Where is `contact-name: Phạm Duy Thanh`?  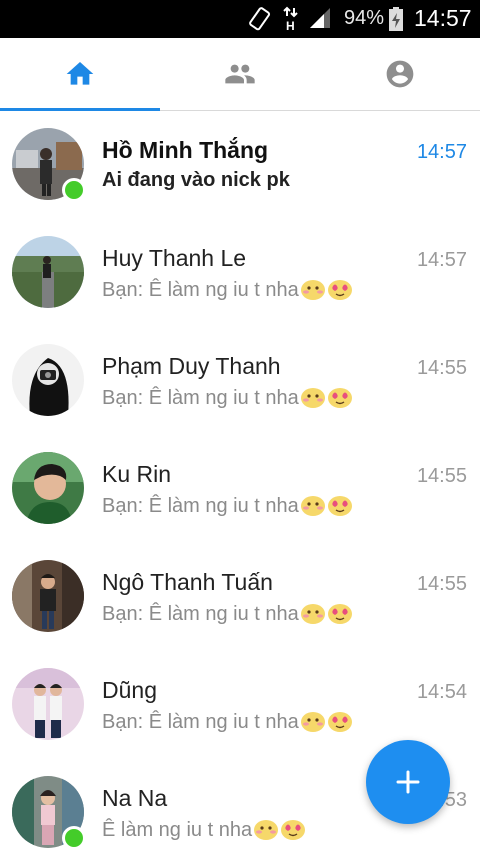
contact-name: Phạm Duy Thanh is located at coordinates (191, 366).